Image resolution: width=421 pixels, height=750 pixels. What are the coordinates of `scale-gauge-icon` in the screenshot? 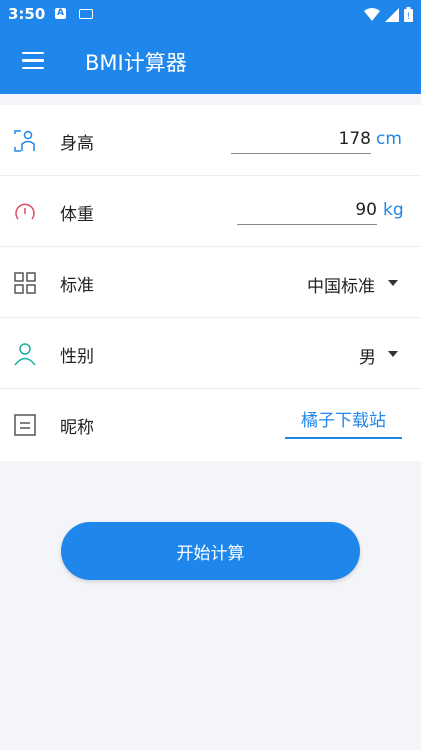 It's located at (25, 211).